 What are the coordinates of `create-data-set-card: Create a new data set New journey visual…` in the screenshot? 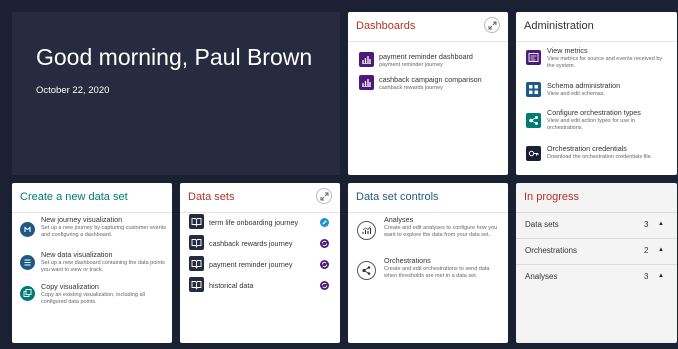 It's located at (92, 263).